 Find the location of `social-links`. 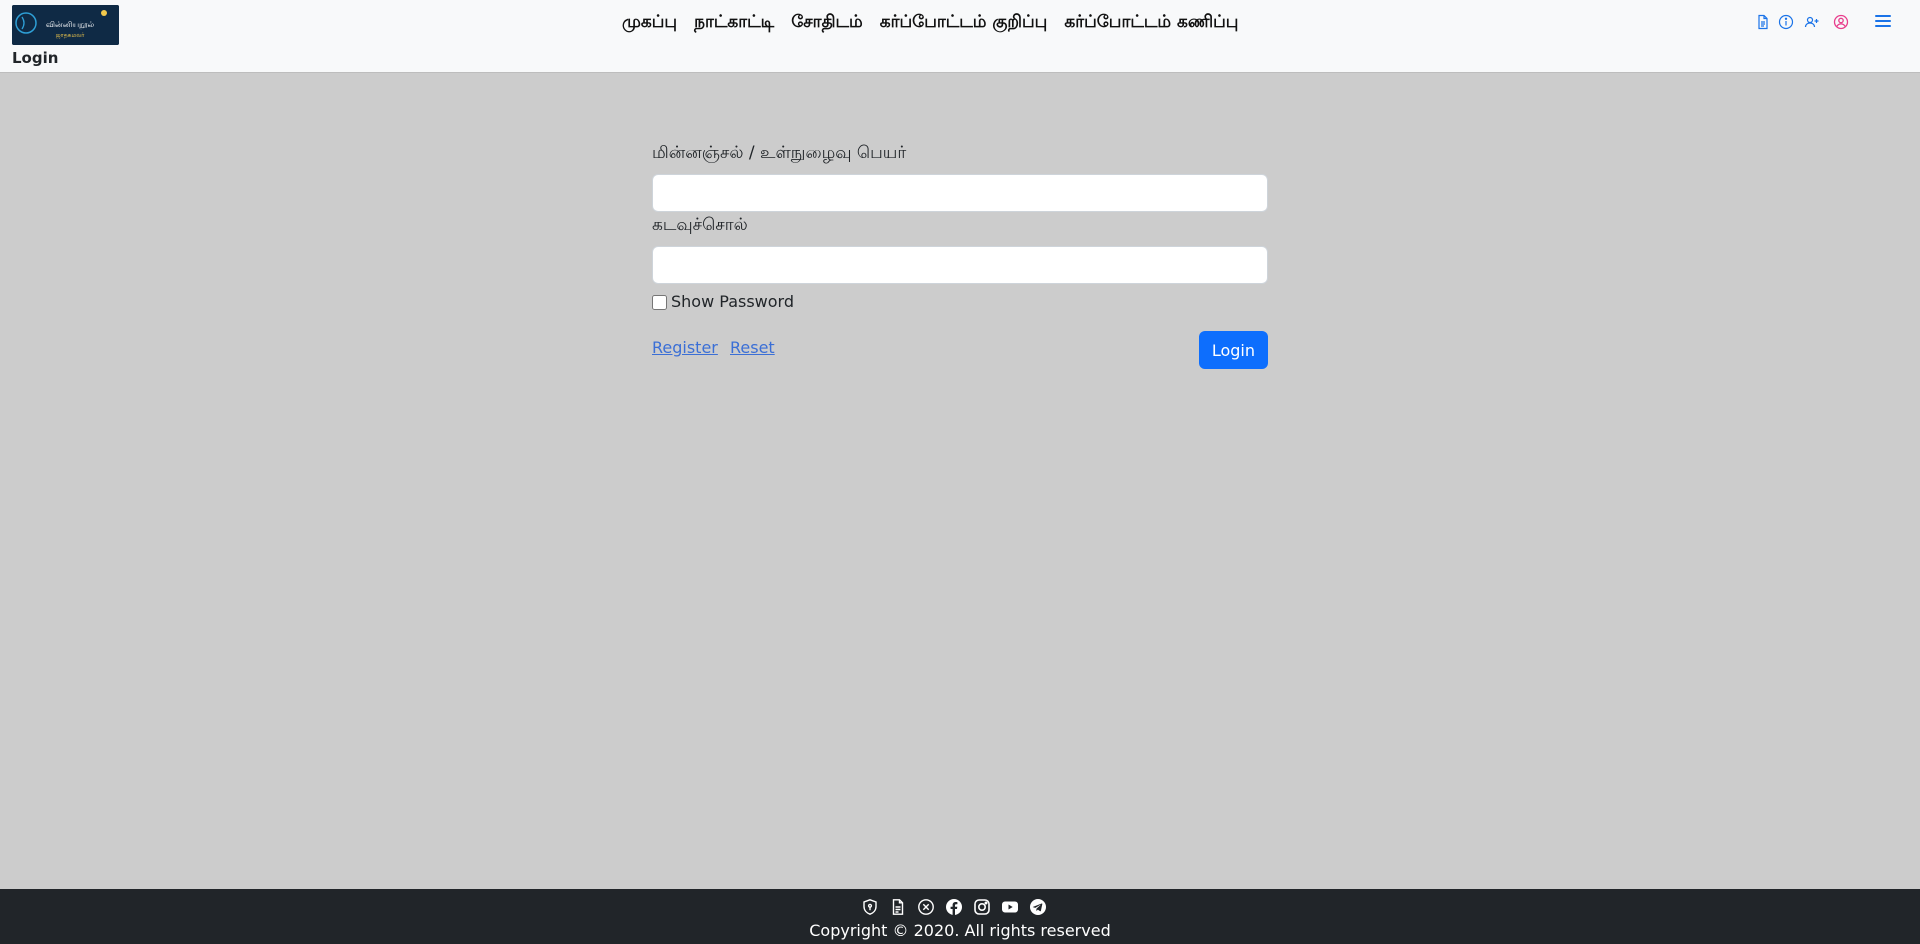

social-links is located at coordinates (954, 907).